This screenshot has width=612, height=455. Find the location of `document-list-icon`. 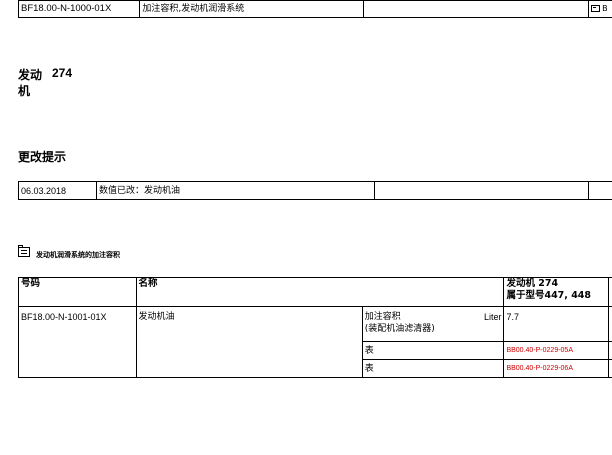

document-list-icon is located at coordinates (24, 251).